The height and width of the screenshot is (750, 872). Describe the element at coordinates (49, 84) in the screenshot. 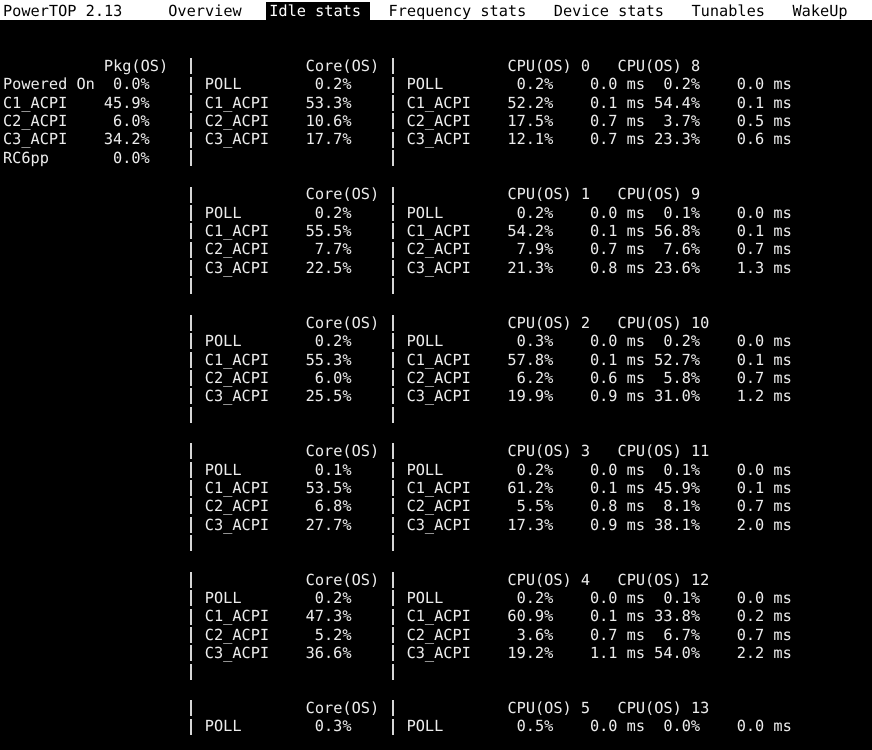

I see `state-name: Powered On` at that location.